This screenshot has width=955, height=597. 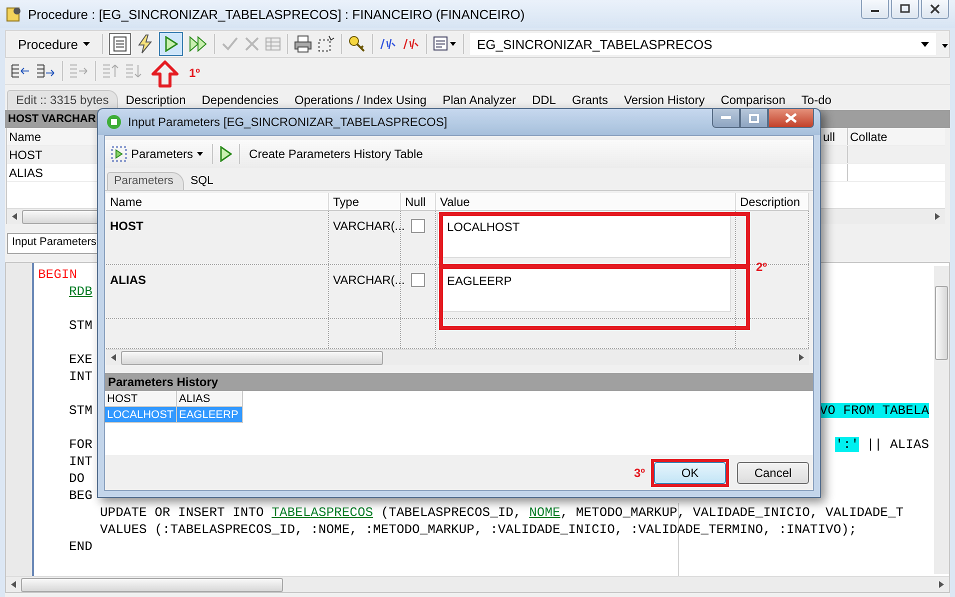 I want to click on tab: To-do, so click(x=816, y=100).